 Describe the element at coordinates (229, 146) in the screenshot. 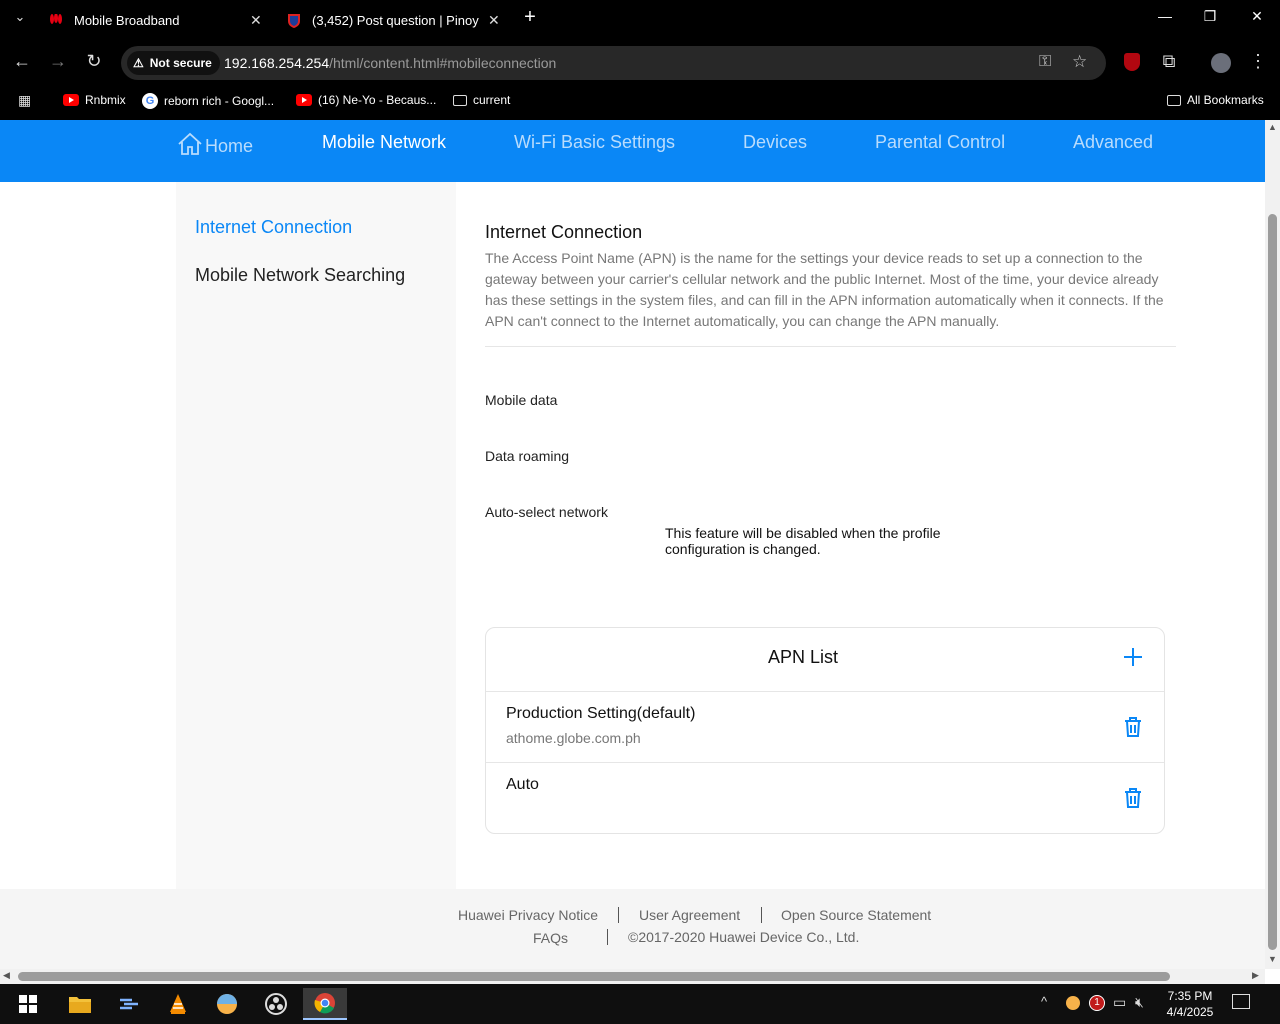

I see `nav-label: Home` at that location.